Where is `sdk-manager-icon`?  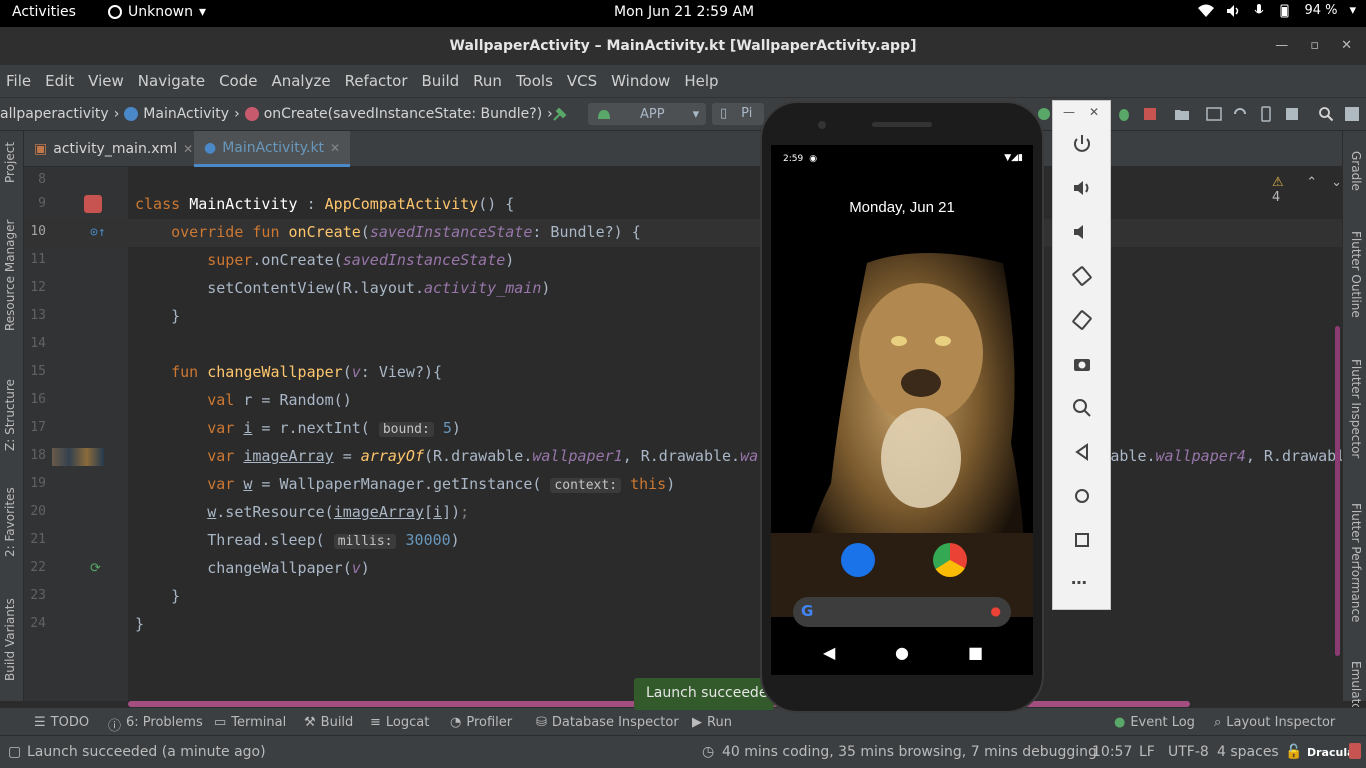 sdk-manager-icon is located at coordinates (1292, 114).